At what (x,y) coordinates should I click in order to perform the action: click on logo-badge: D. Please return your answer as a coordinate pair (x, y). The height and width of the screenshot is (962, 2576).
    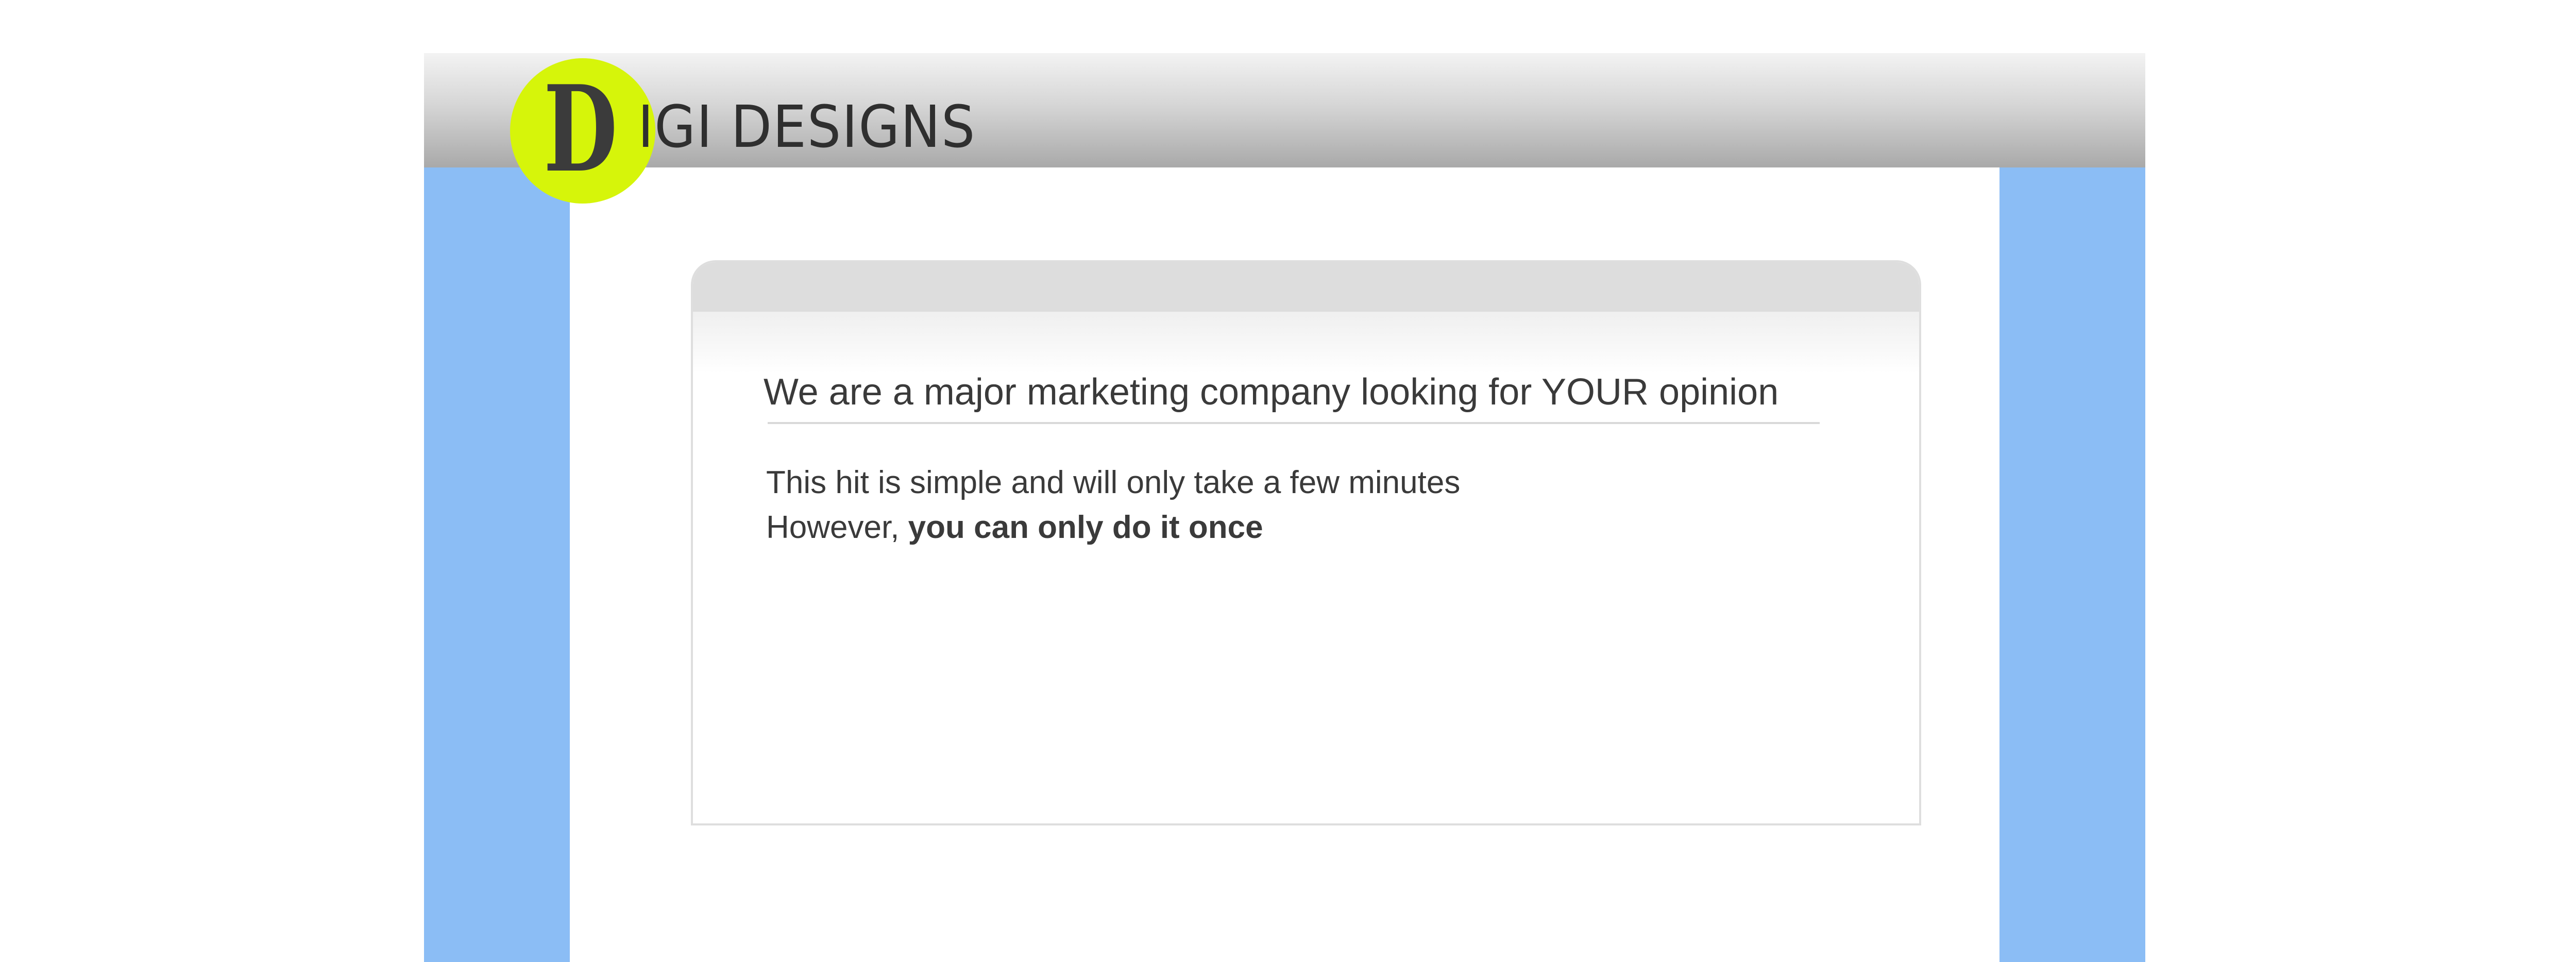
    Looking at the image, I should click on (582, 131).